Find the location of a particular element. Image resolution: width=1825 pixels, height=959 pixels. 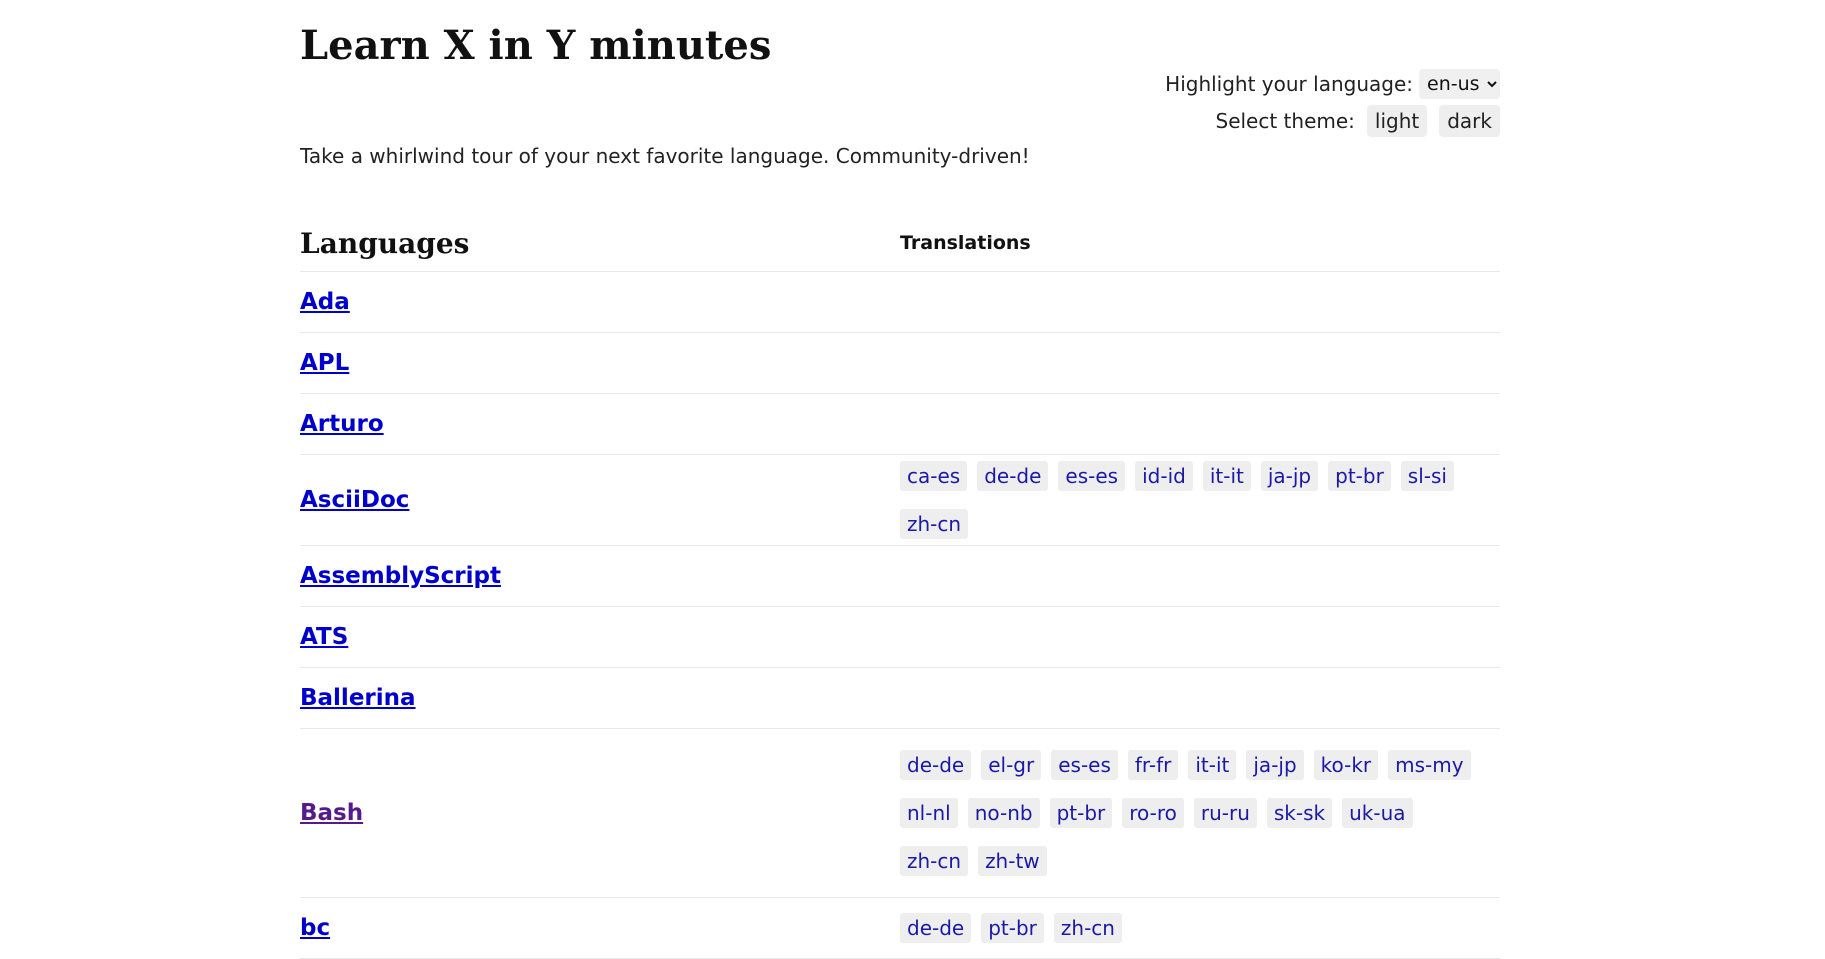

table-row: APL is located at coordinates (900, 363).